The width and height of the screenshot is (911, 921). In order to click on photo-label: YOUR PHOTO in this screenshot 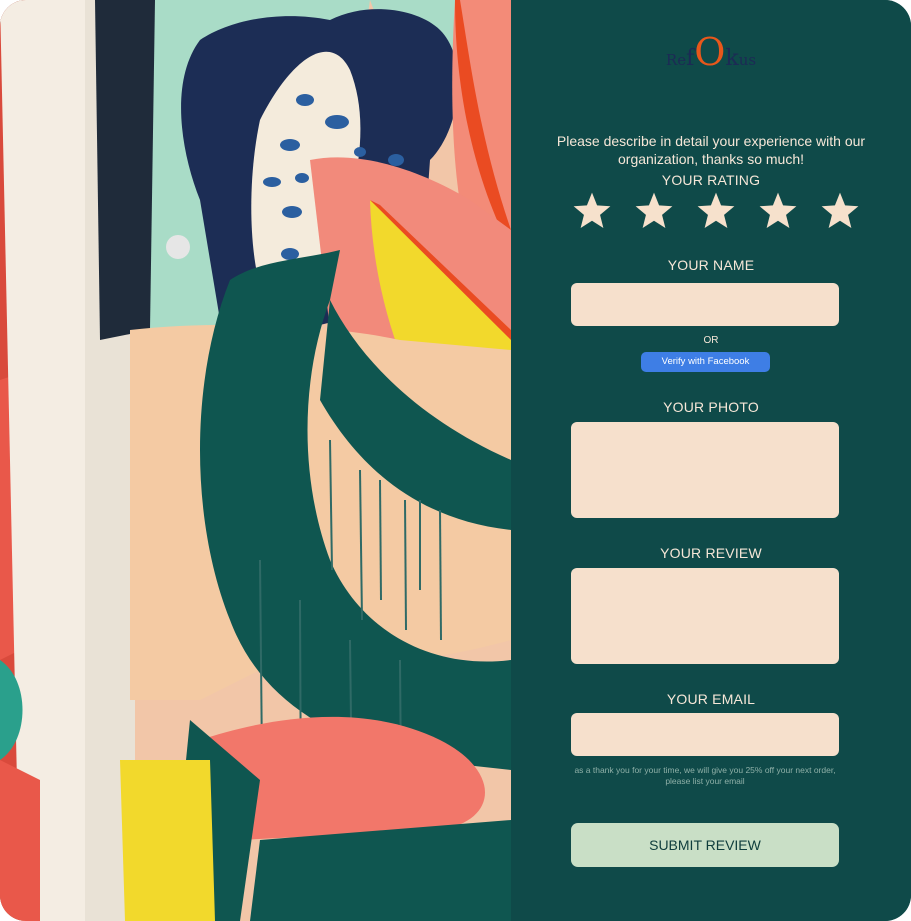, I will do `click(711, 407)`.